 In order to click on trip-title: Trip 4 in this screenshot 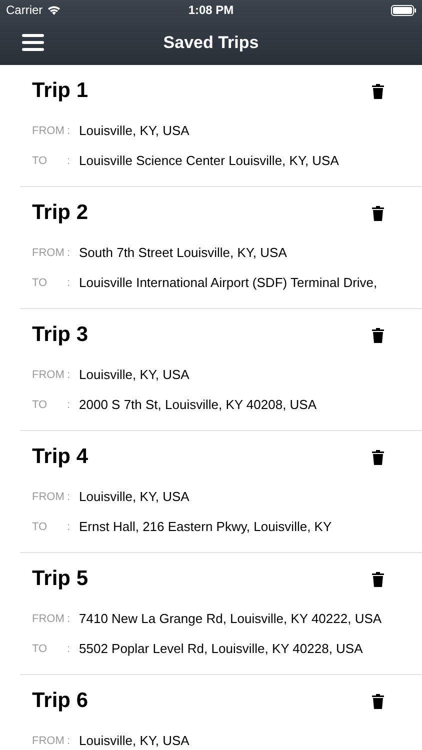, I will do `click(60, 457)`.